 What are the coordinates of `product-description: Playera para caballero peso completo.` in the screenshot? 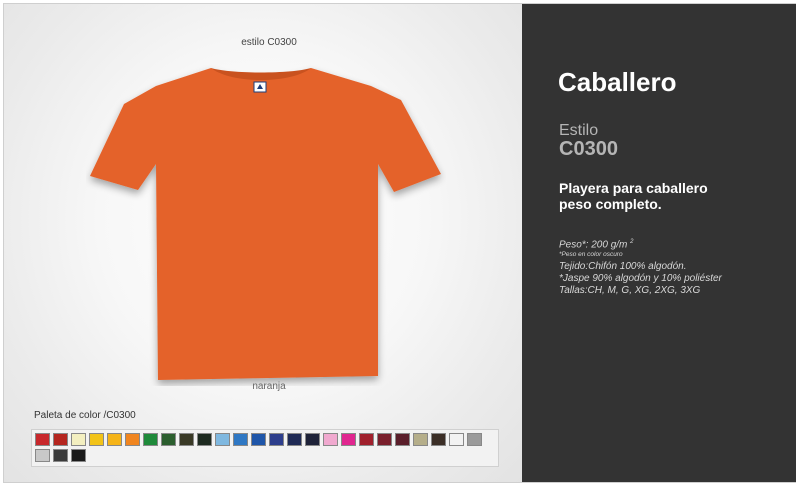 It's located at (669, 196).